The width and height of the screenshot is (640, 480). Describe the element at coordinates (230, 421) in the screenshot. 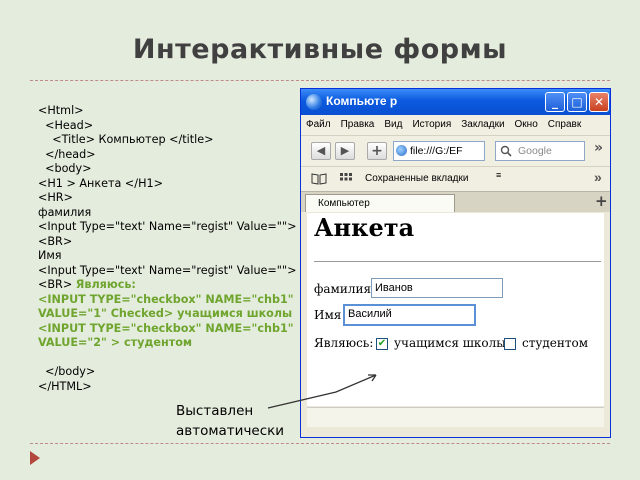

I see `annotation-text: Выставлен автоматически` at that location.